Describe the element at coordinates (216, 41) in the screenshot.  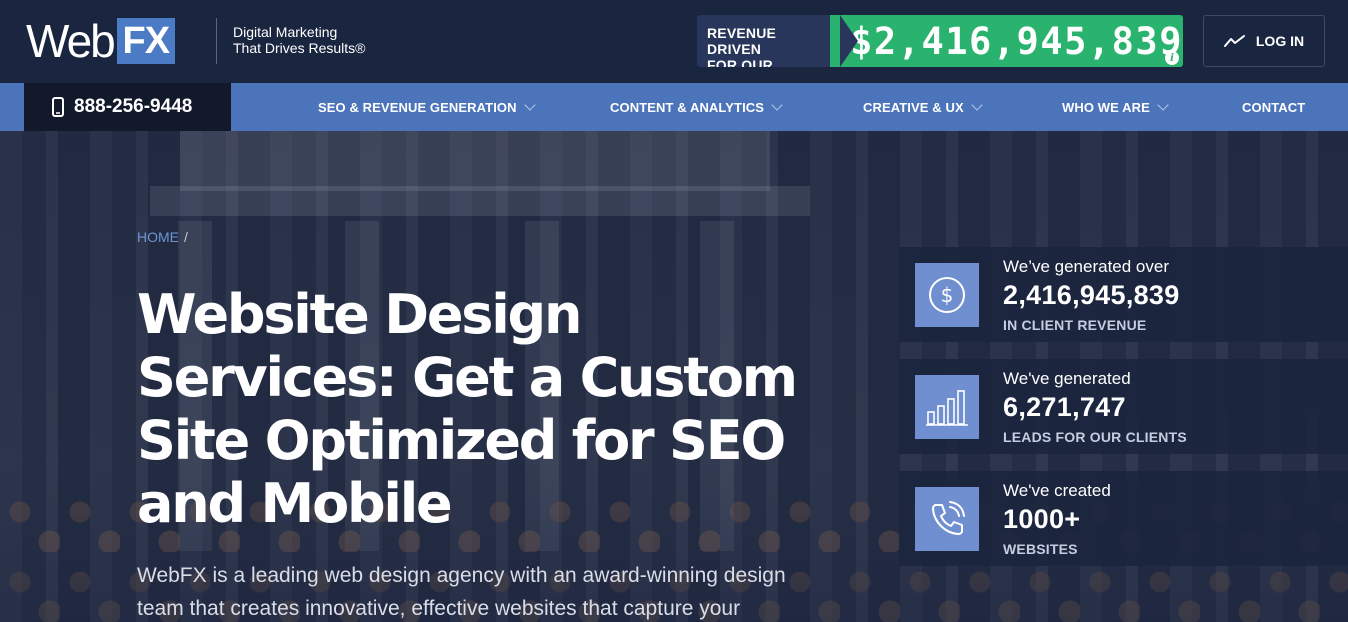
I see `logo-divider` at that location.